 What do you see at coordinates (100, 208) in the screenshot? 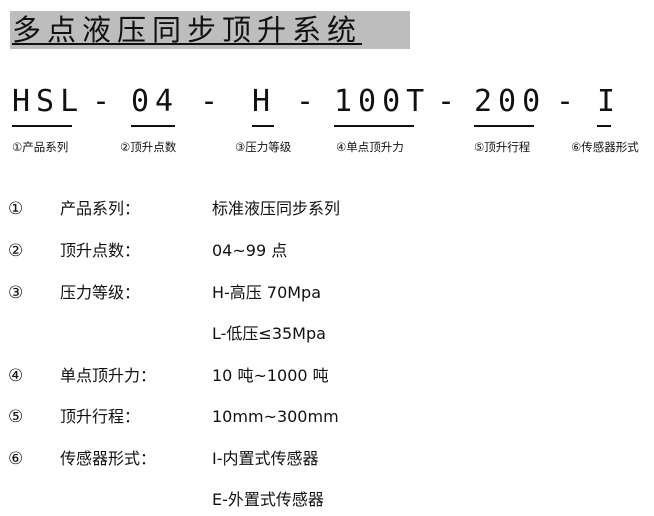
I see `spec-label: 产品系列：` at bounding box center [100, 208].